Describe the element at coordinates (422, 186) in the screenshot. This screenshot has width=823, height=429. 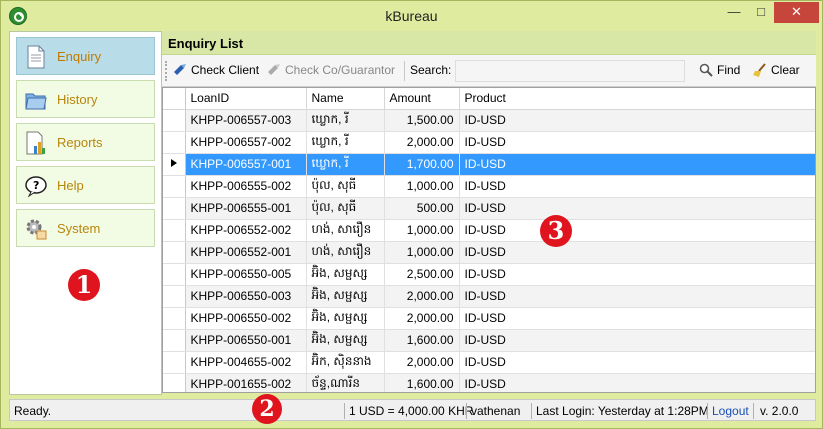
I see `cell-amount: 1,000.00` at that location.